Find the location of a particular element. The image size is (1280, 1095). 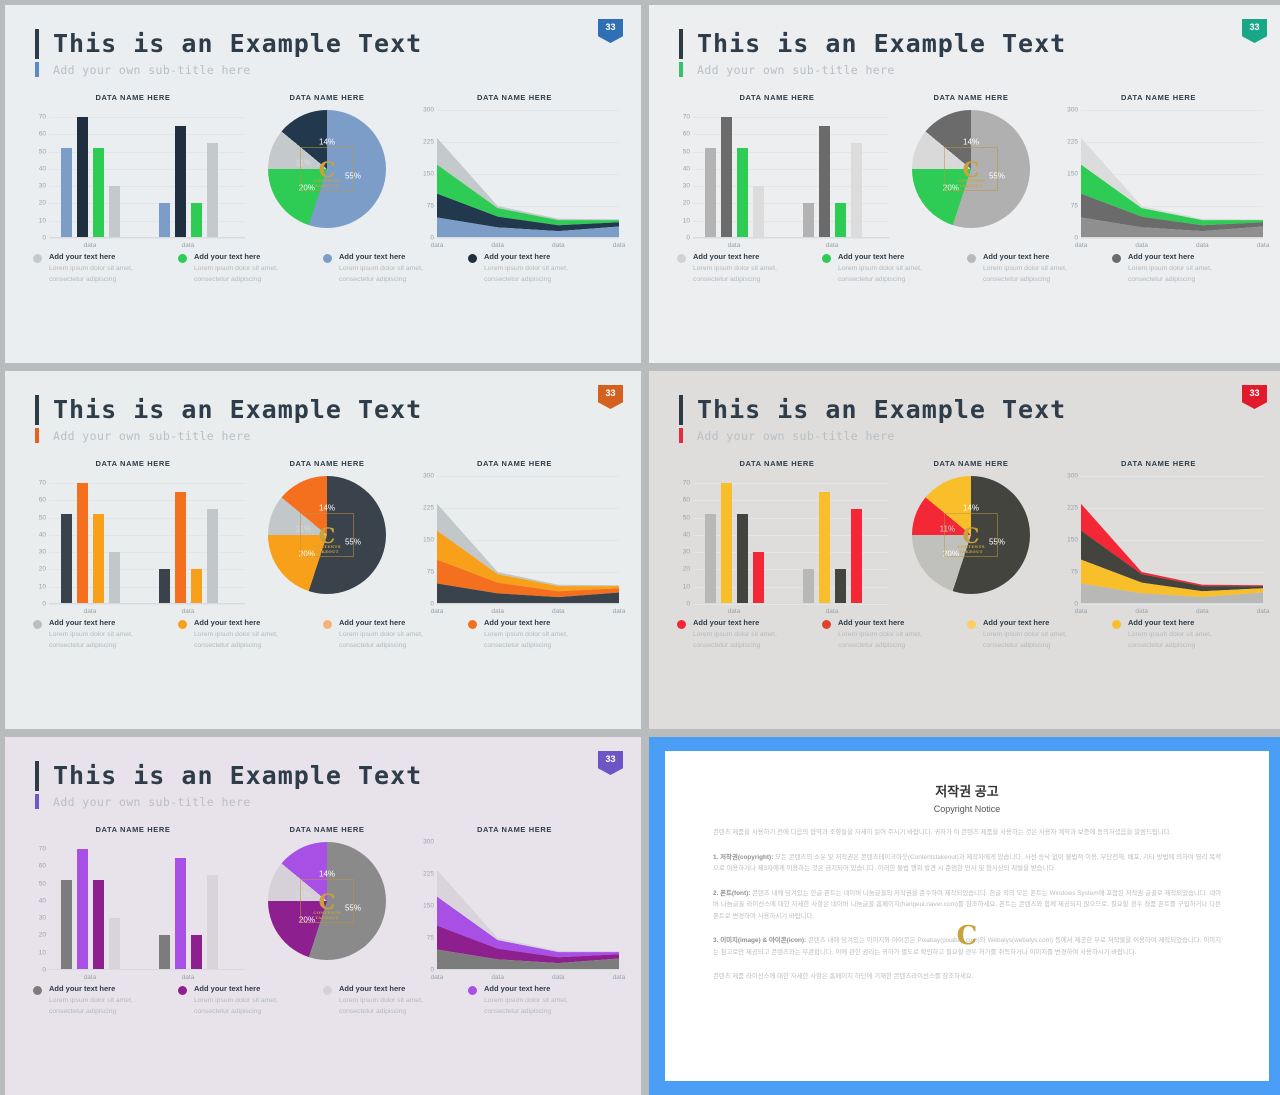

x-axis-line is located at coordinates (528, 969).